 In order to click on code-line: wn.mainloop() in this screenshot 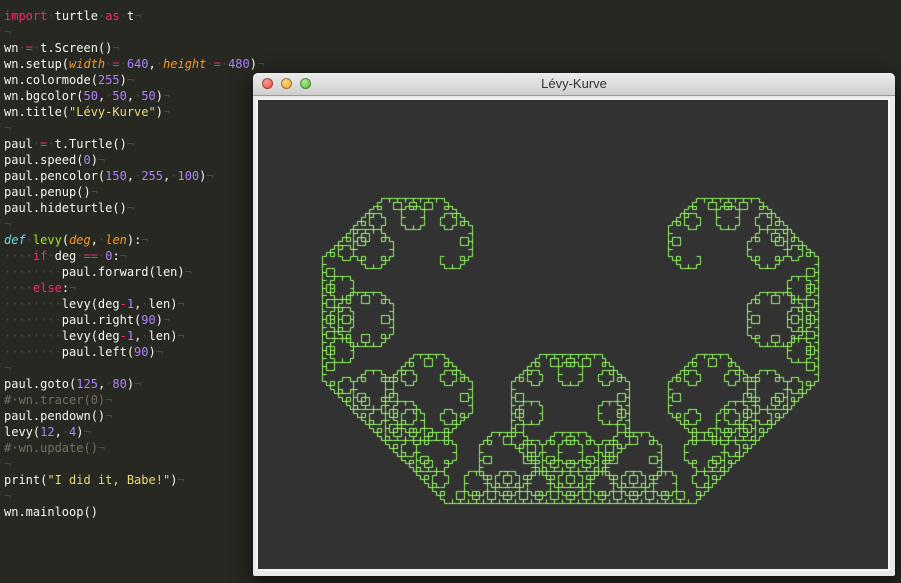, I will do `click(51, 512)`.